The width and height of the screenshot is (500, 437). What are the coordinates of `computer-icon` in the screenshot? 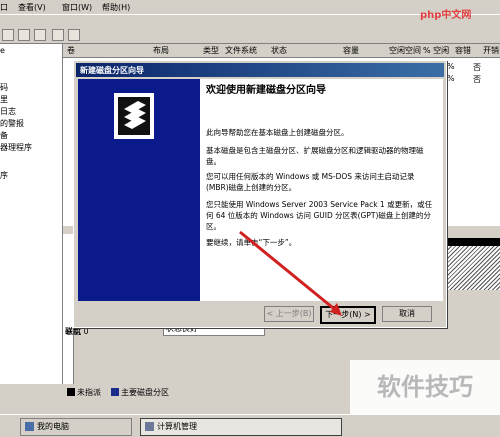 It's located at (29, 426).